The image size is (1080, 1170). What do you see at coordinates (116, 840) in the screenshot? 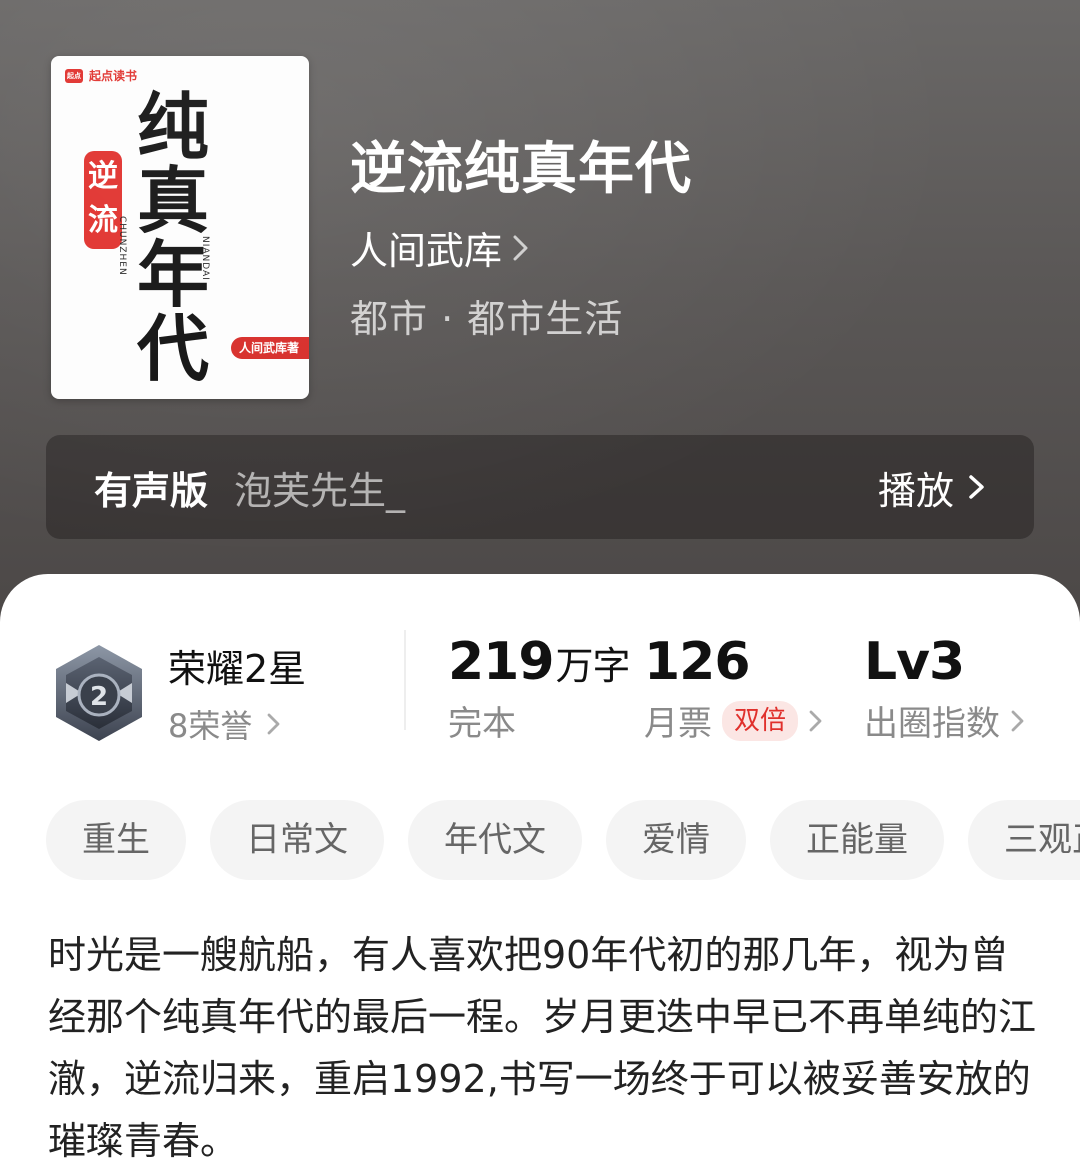
I see `tag-chip: 重生` at bounding box center [116, 840].